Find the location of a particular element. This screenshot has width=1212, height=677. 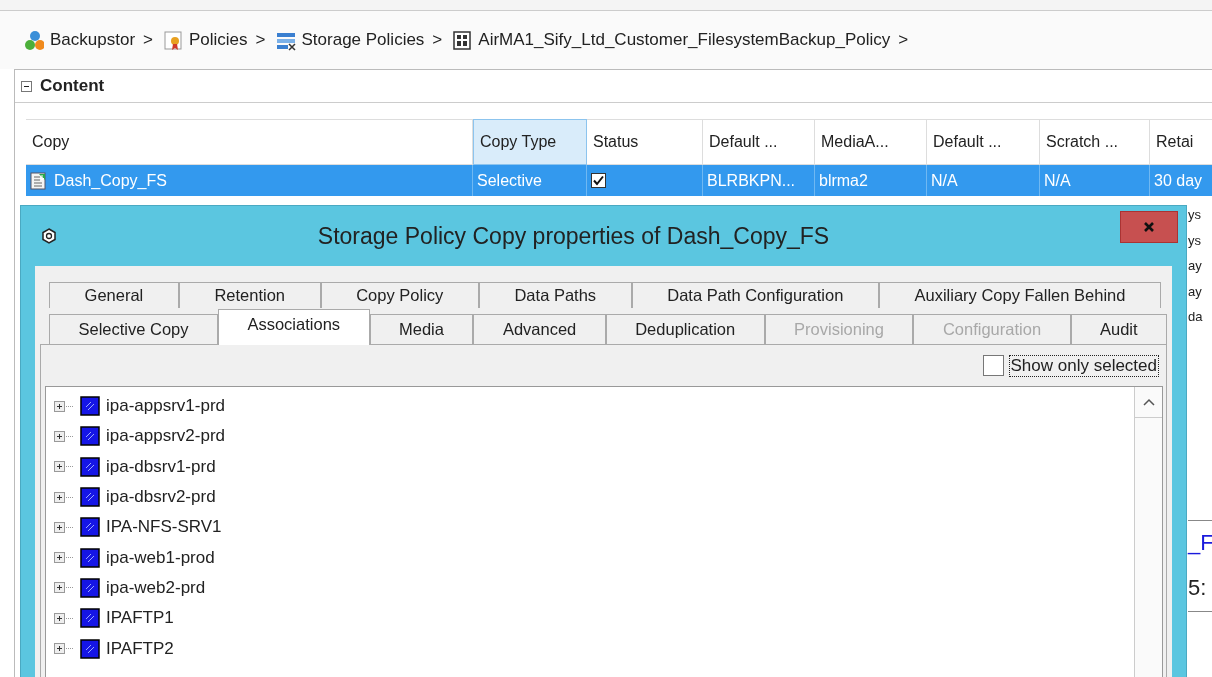

table-cell: Dash_Copy_FS is located at coordinates (110, 180).